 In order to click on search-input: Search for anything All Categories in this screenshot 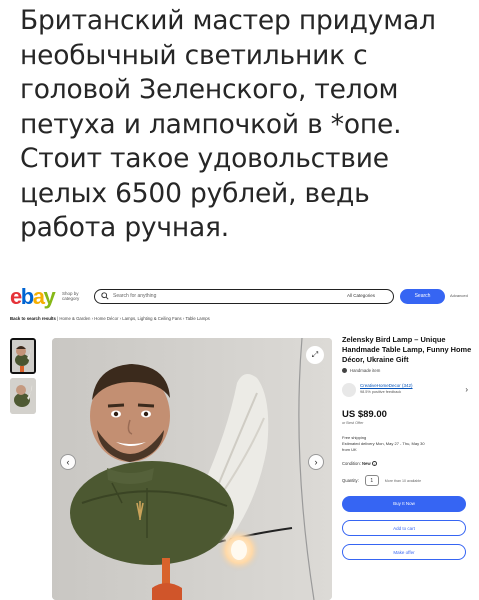, I will do `click(244, 296)`.